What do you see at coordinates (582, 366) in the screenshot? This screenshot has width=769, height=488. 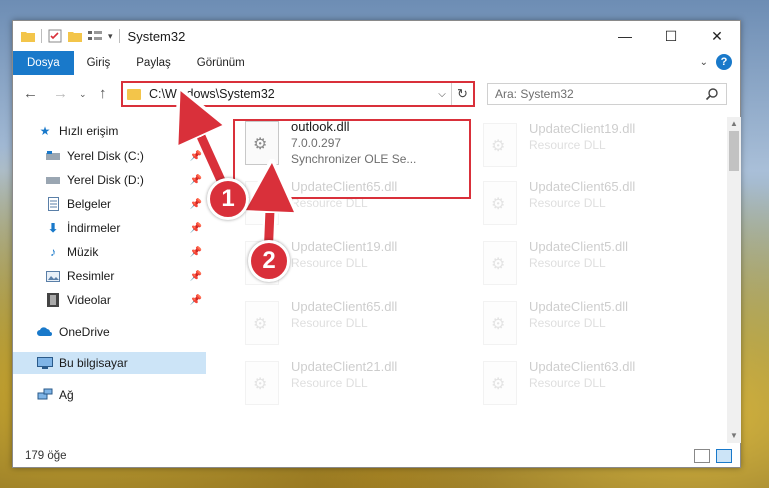 I see `file-name: UpdateClient63.dll` at bounding box center [582, 366].